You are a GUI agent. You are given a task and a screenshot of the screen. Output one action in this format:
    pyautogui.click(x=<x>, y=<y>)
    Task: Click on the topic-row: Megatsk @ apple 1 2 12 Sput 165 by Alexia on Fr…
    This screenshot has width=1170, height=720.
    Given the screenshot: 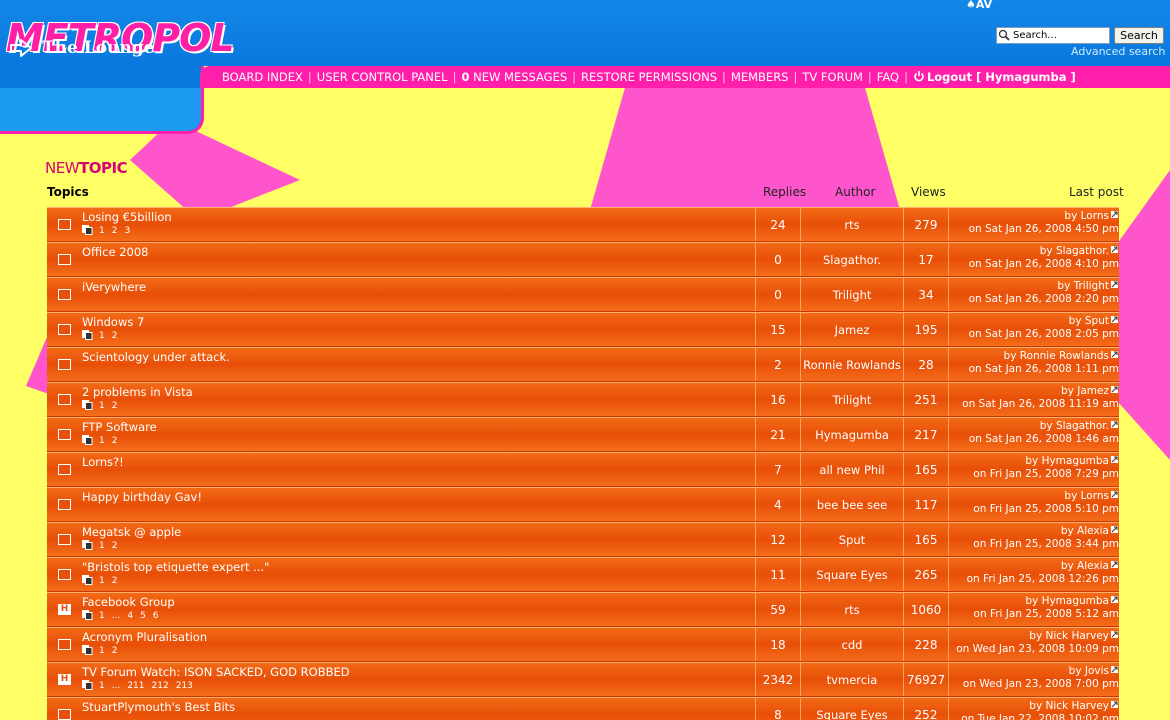 What is the action you would take?
    pyautogui.click(x=583, y=539)
    